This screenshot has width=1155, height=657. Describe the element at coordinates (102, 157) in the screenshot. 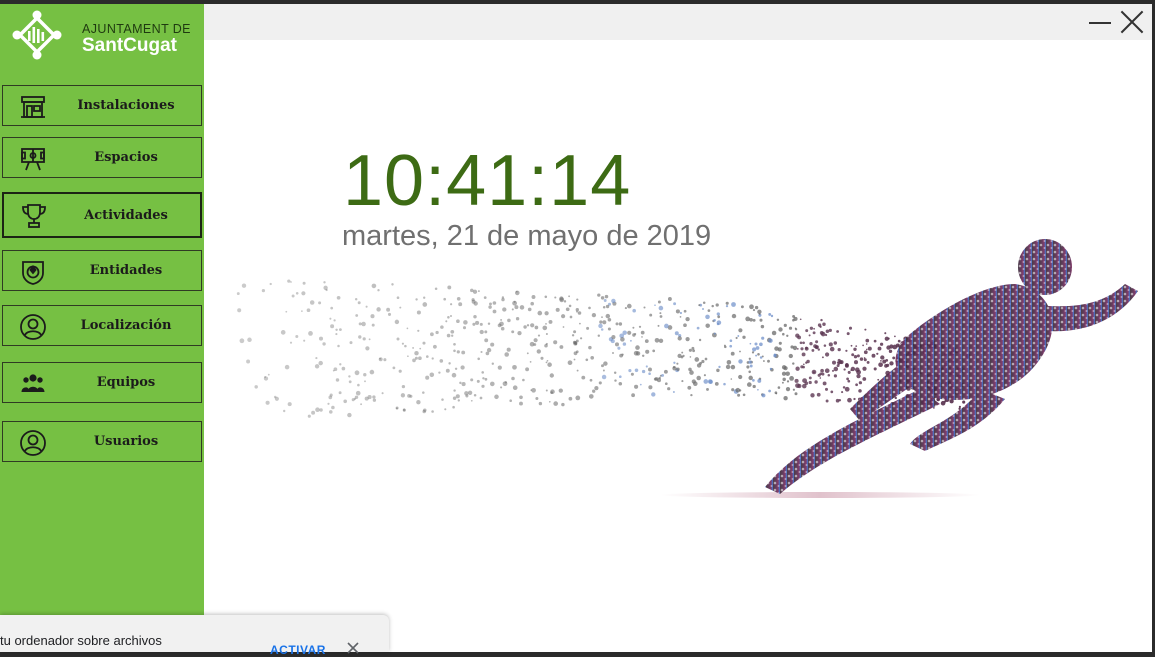

I see `sidebar-item-espacios: Espacios` at that location.